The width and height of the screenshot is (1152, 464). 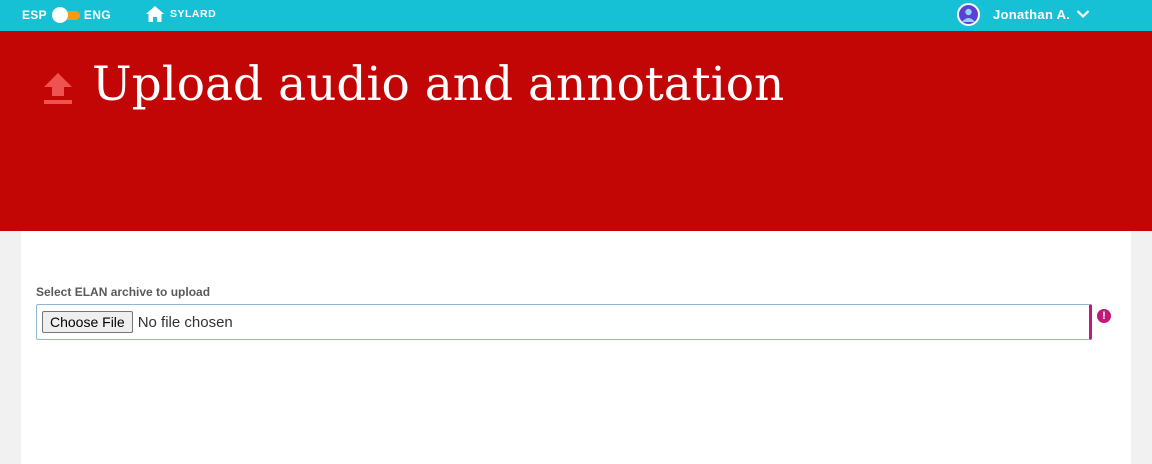 I want to click on file-status-text: No file chosen, so click(x=185, y=322).